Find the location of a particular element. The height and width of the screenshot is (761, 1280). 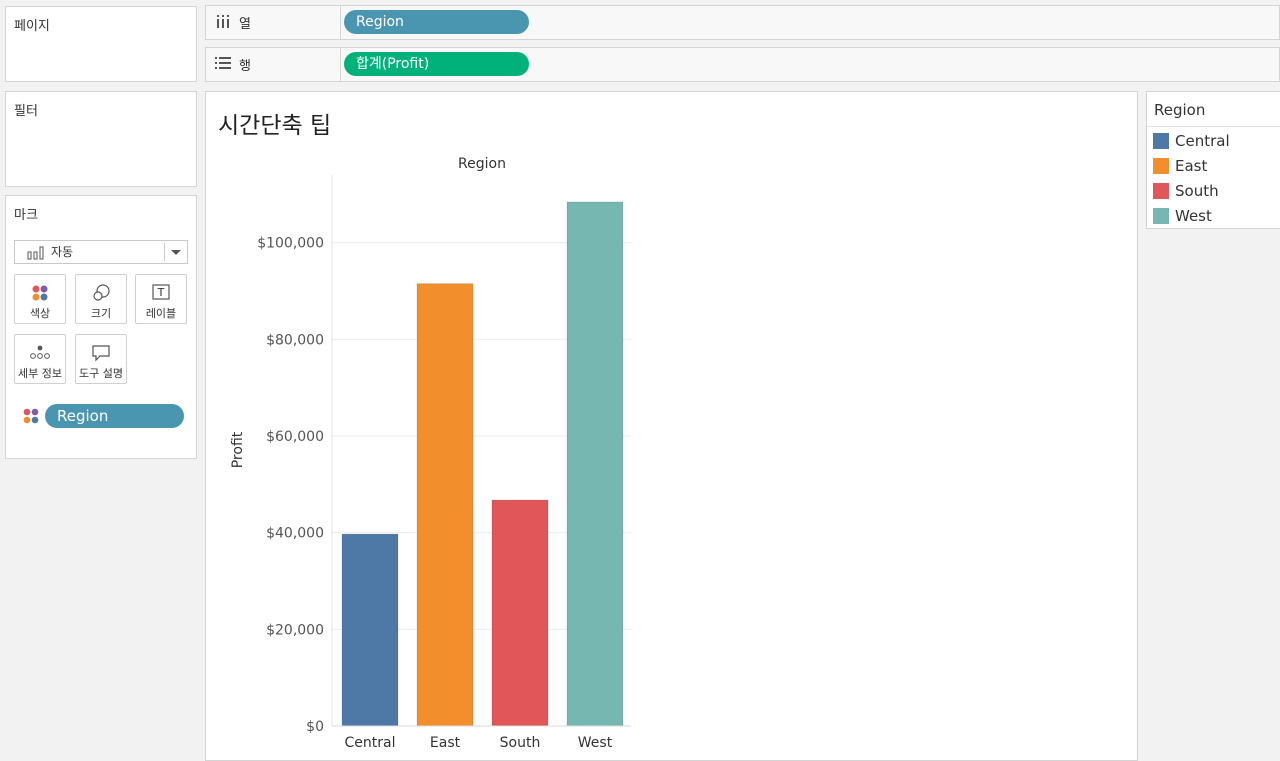

color-field-pill: Region is located at coordinates (114, 416).